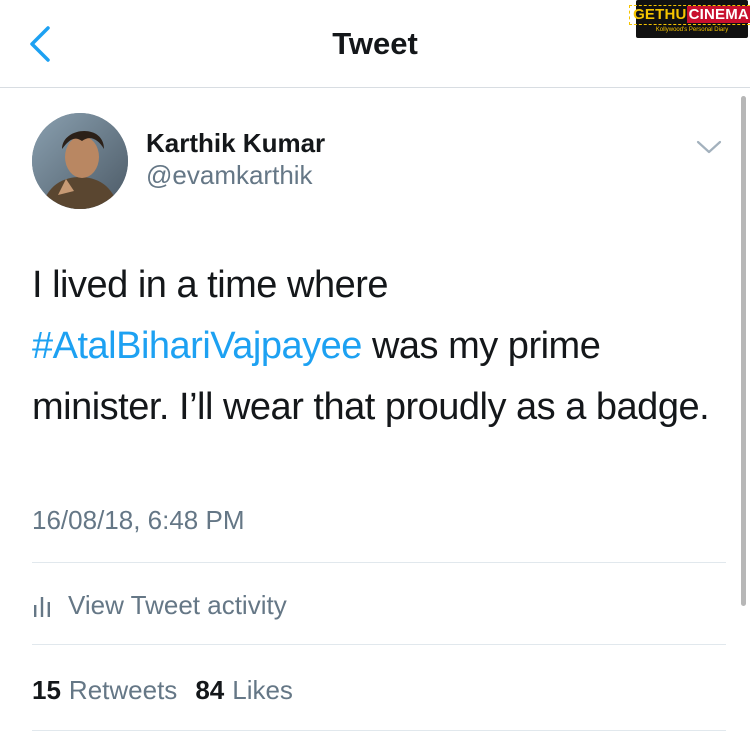  What do you see at coordinates (138, 520) in the screenshot?
I see `tweet-timestamp: 16/08/18, 6:48 PM` at bounding box center [138, 520].